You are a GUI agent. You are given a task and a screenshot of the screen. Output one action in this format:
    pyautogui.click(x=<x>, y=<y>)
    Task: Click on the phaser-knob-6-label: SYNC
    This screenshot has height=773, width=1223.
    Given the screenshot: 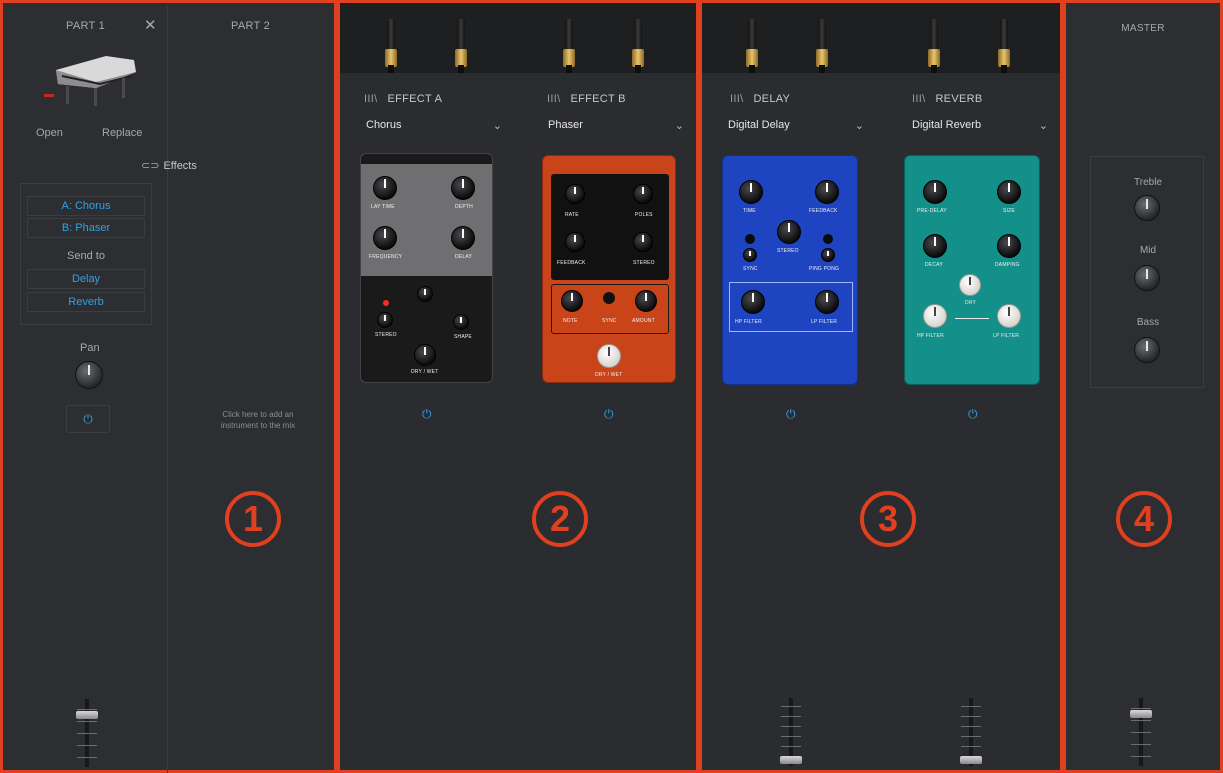 What is the action you would take?
    pyautogui.click(x=609, y=321)
    